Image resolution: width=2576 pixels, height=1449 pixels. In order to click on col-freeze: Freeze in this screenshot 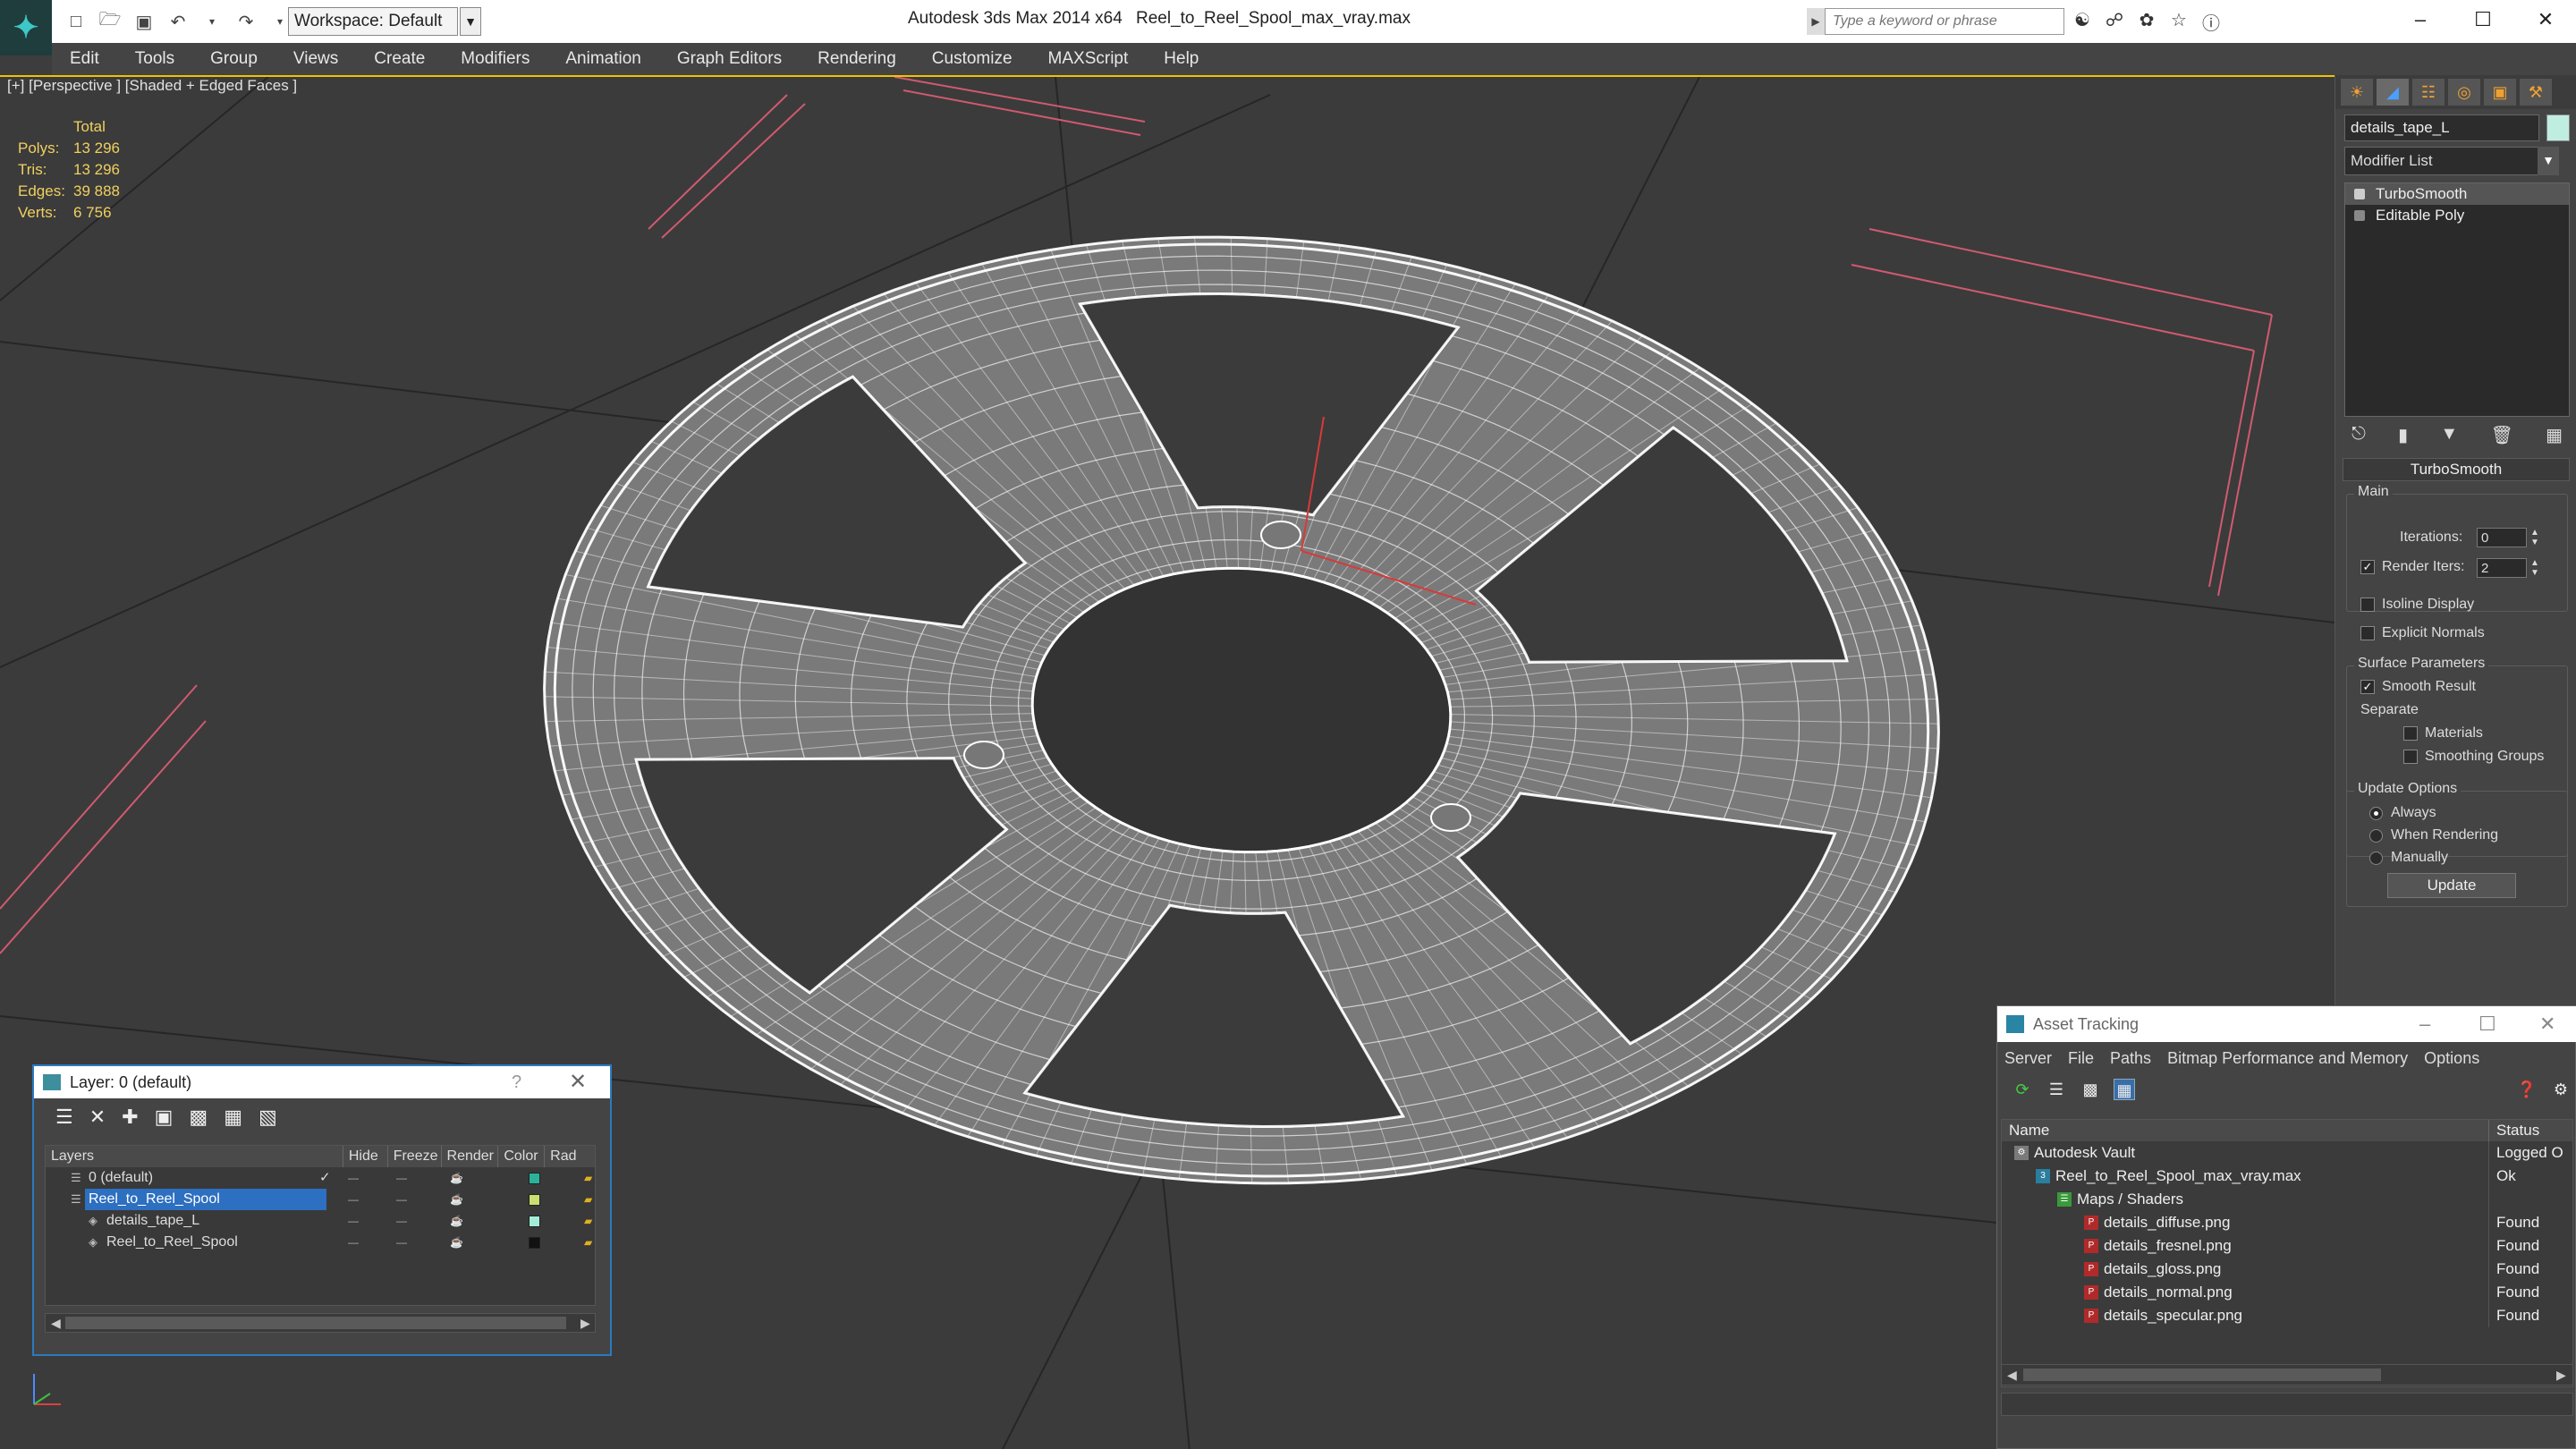, I will do `click(415, 1156)`.